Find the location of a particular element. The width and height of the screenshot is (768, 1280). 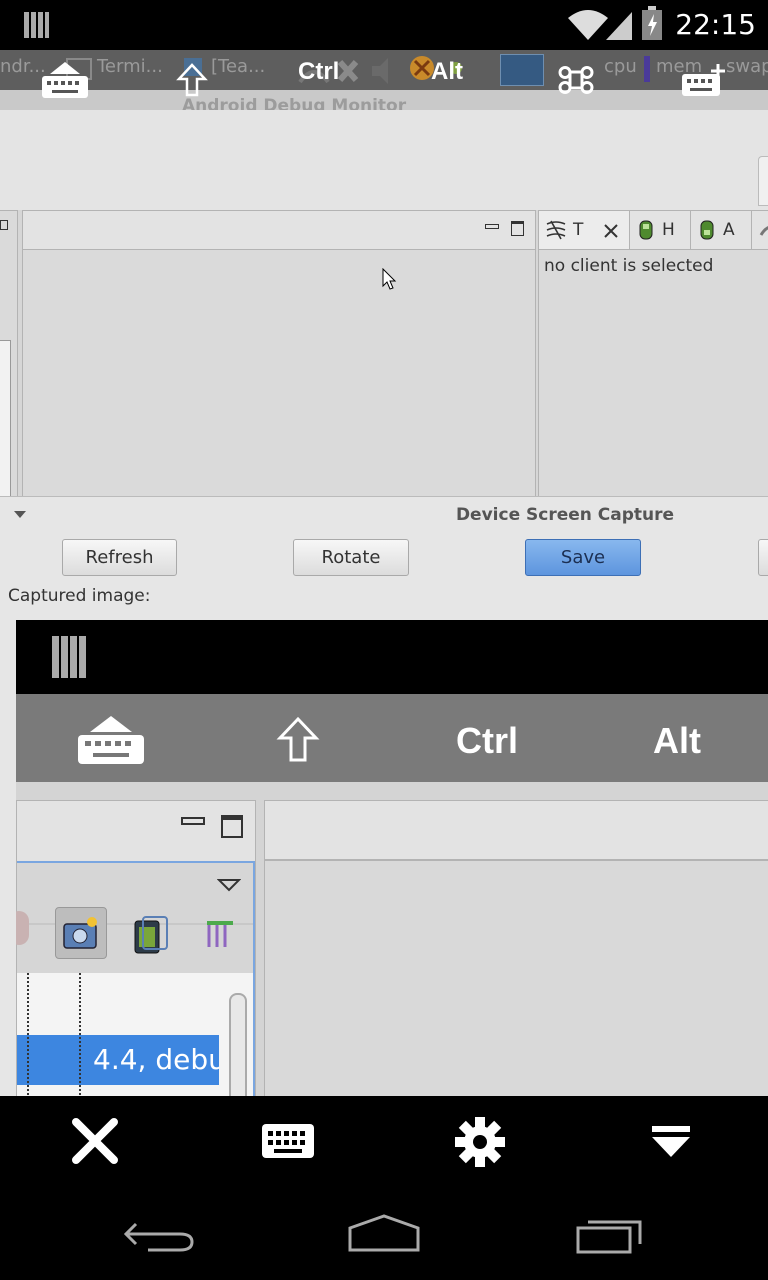

workspace-switcher is located at coordinates (522, 70).